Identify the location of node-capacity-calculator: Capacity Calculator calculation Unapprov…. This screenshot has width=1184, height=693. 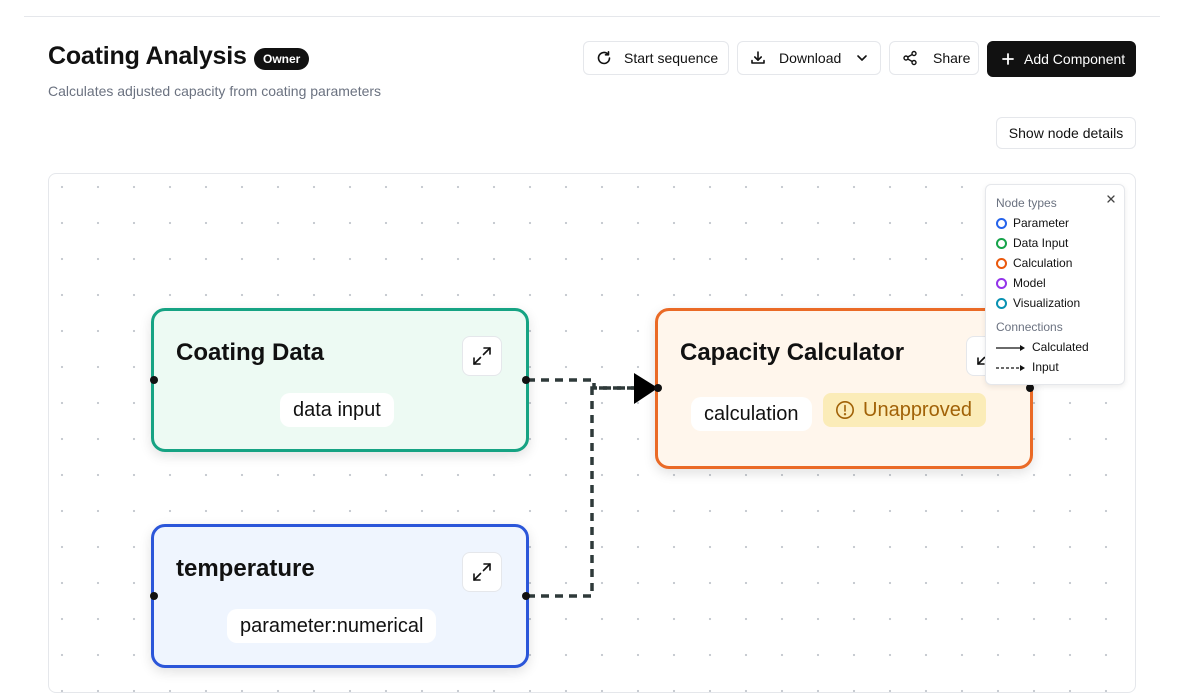
(844, 388).